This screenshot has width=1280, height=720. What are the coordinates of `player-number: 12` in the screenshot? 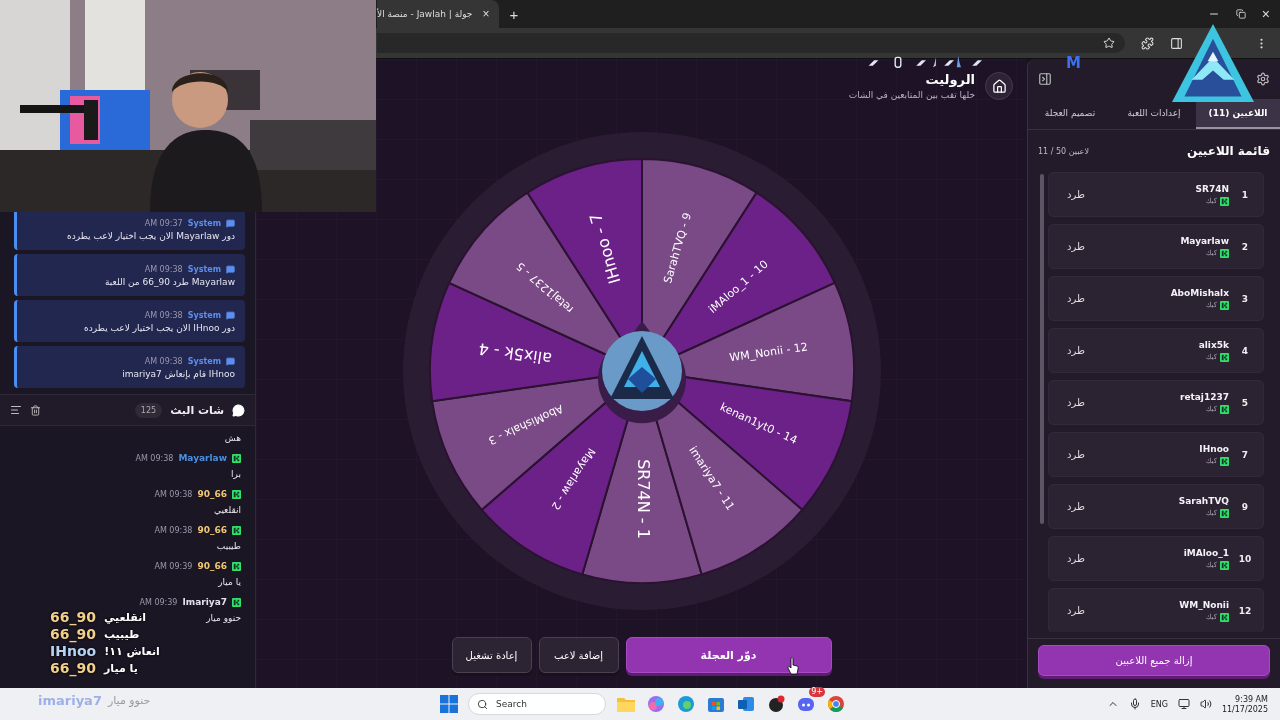 It's located at (1245, 610).